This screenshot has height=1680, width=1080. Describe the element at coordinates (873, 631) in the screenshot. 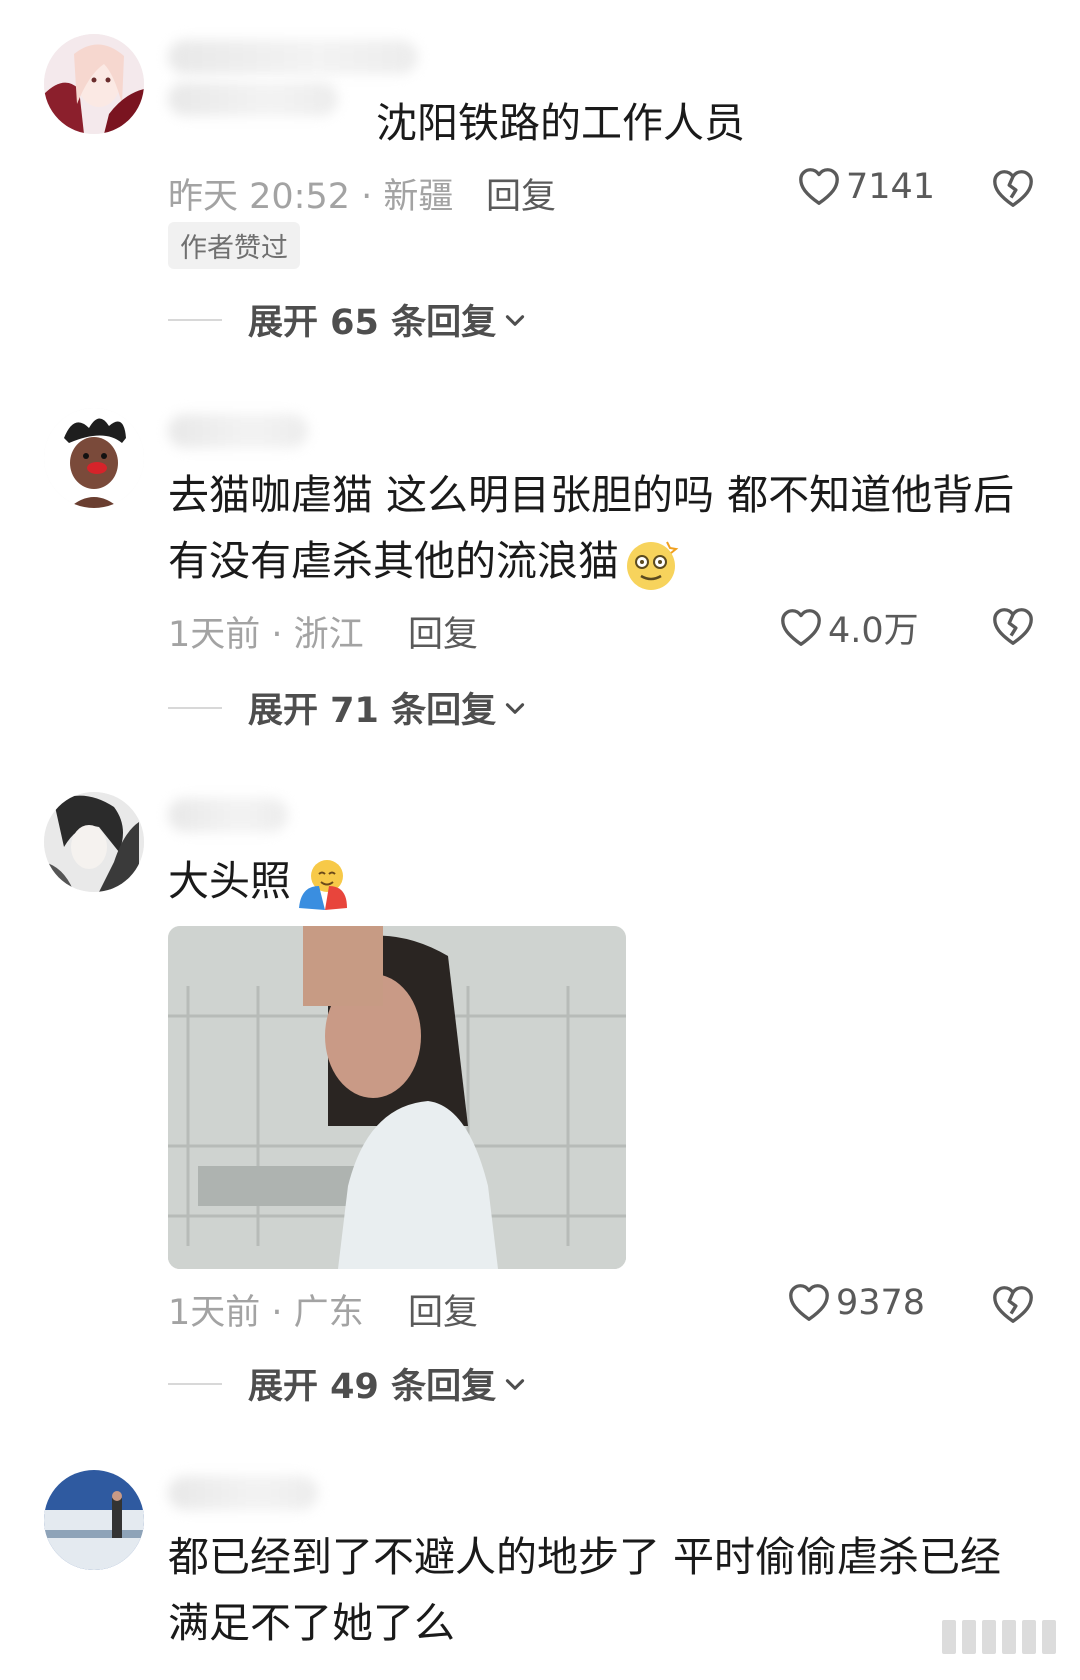

I see `like-count: 4.0万` at that location.